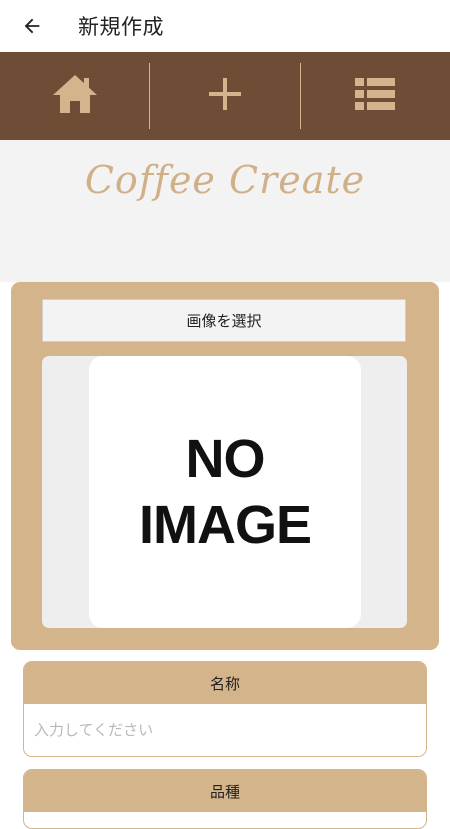 Image resolution: width=450 pixels, height=829 pixels. What do you see at coordinates (225, 180) in the screenshot?
I see `brand-logo-text: Coffee Create` at bounding box center [225, 180].